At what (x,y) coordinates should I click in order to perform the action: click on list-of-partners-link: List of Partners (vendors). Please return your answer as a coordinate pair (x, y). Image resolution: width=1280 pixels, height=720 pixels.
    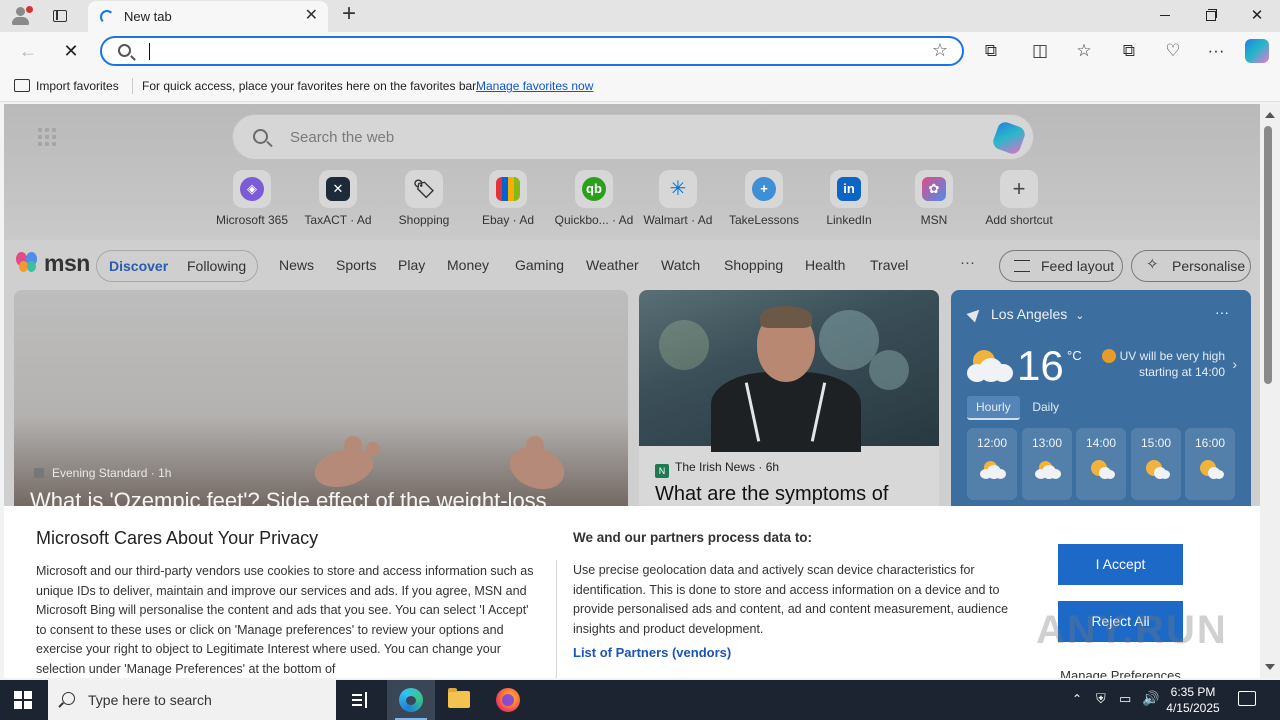
    Looking at the image, I should click on (652, 652).